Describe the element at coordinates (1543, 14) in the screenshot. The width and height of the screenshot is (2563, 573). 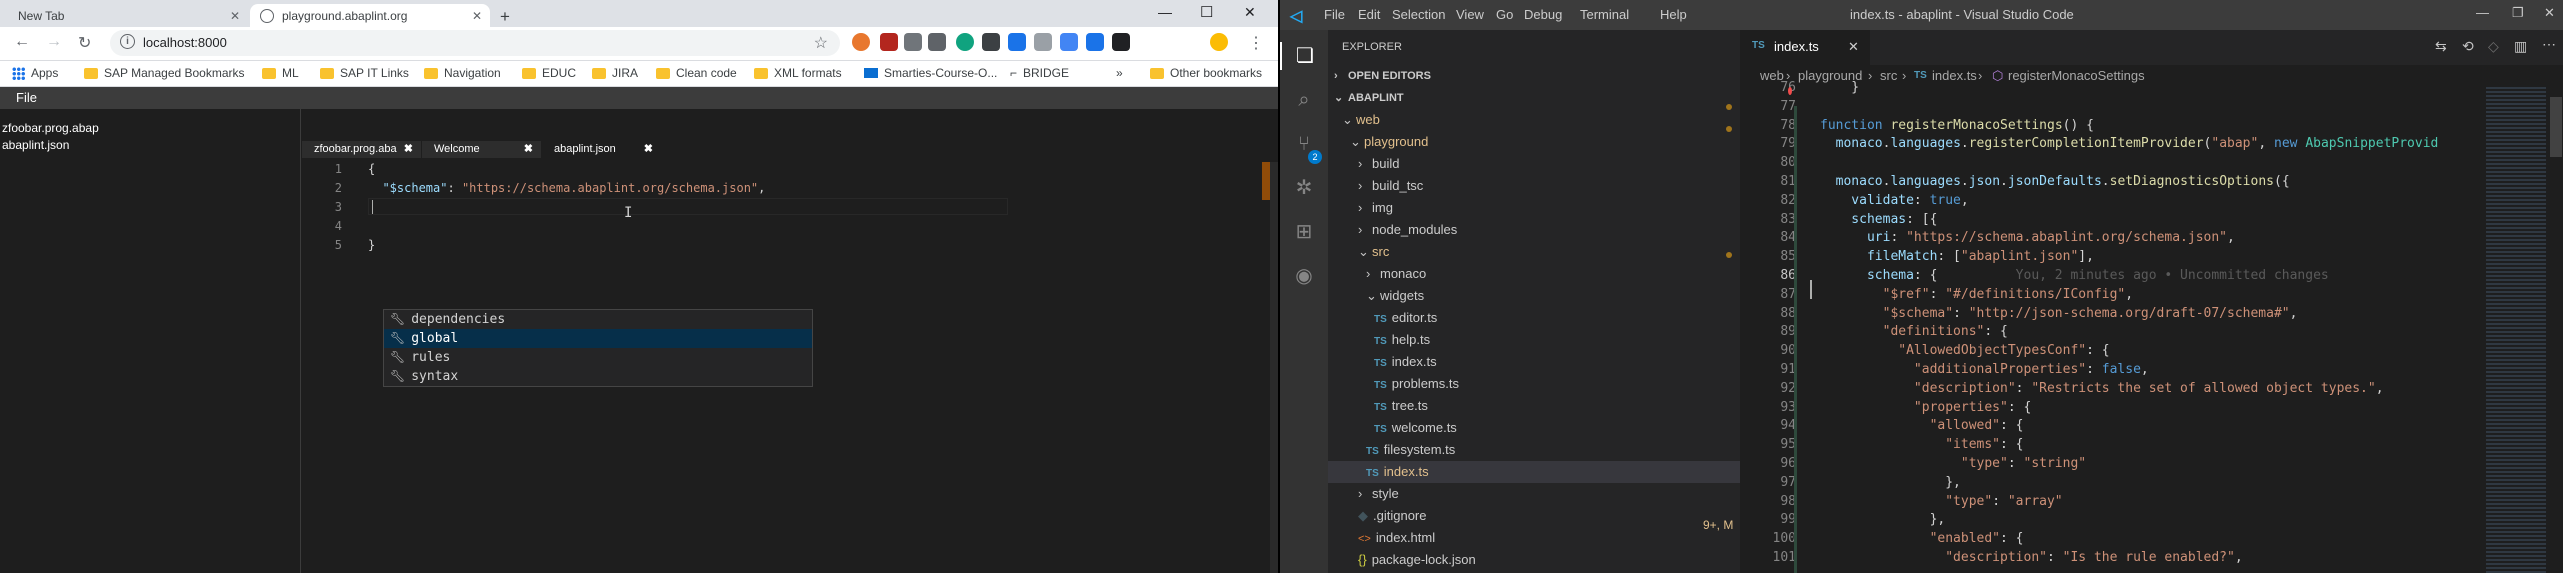
I see `menu-item: Debug` at that location.